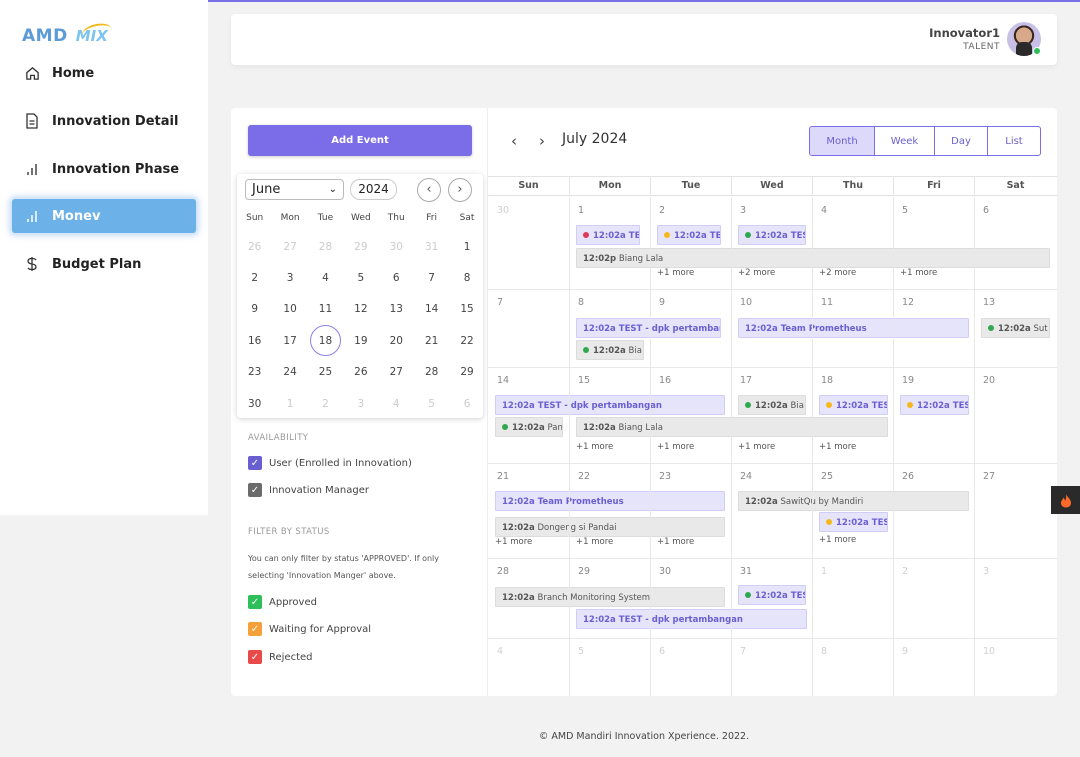 This screenshot has height=757, width=1080. I want to click on calendar-event: 12:02a Pan, so click(529, 427).